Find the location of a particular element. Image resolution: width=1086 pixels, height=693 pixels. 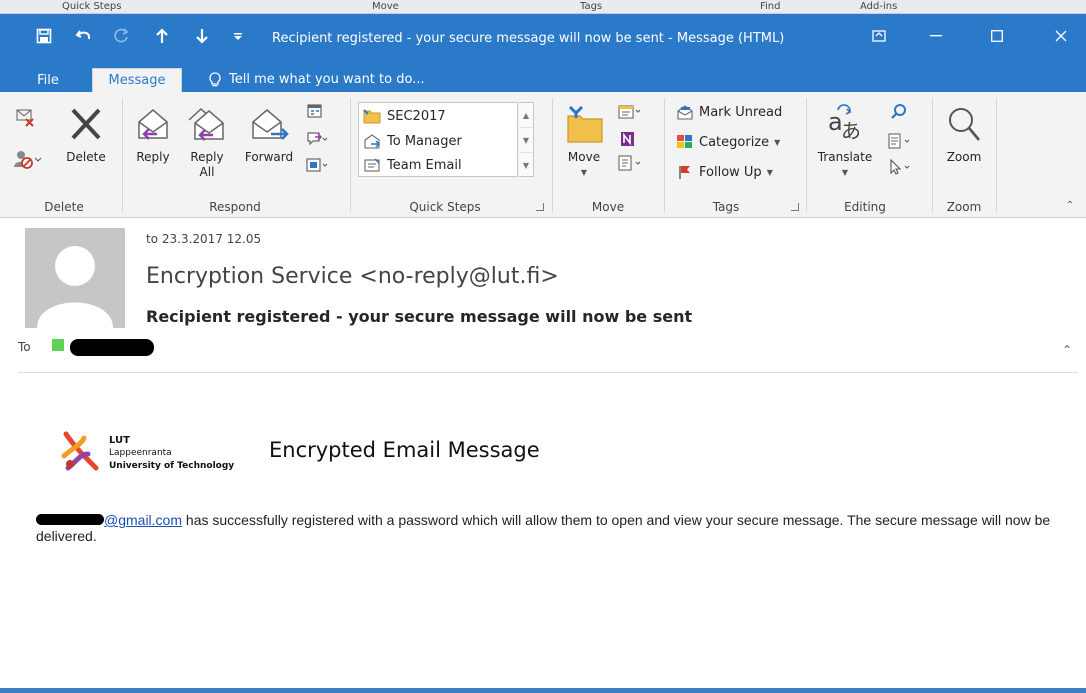

logo-line-university: University of Technology is located at coordinates (172, 466).